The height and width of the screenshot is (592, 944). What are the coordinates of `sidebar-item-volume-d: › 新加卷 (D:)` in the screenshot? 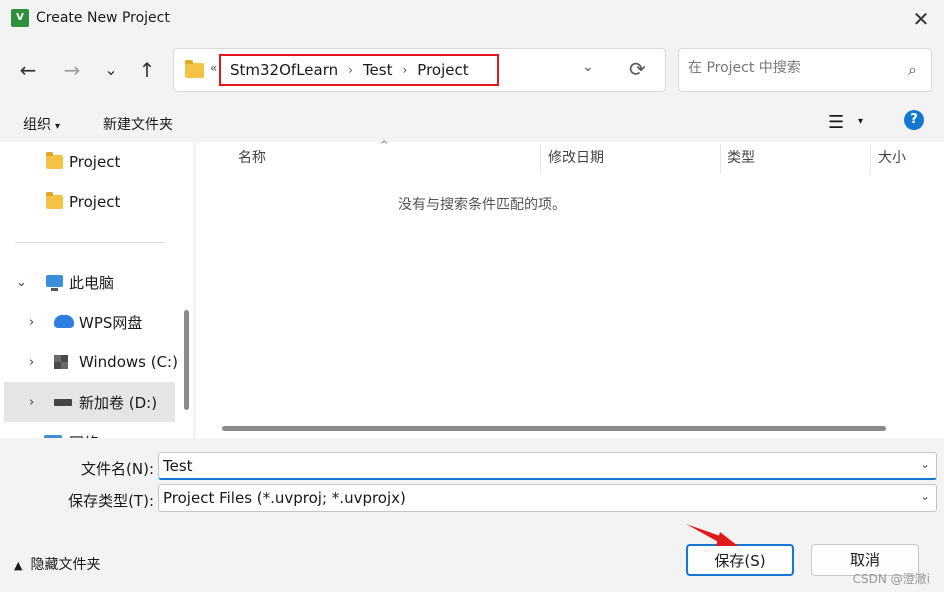 It's located at (89, 402).